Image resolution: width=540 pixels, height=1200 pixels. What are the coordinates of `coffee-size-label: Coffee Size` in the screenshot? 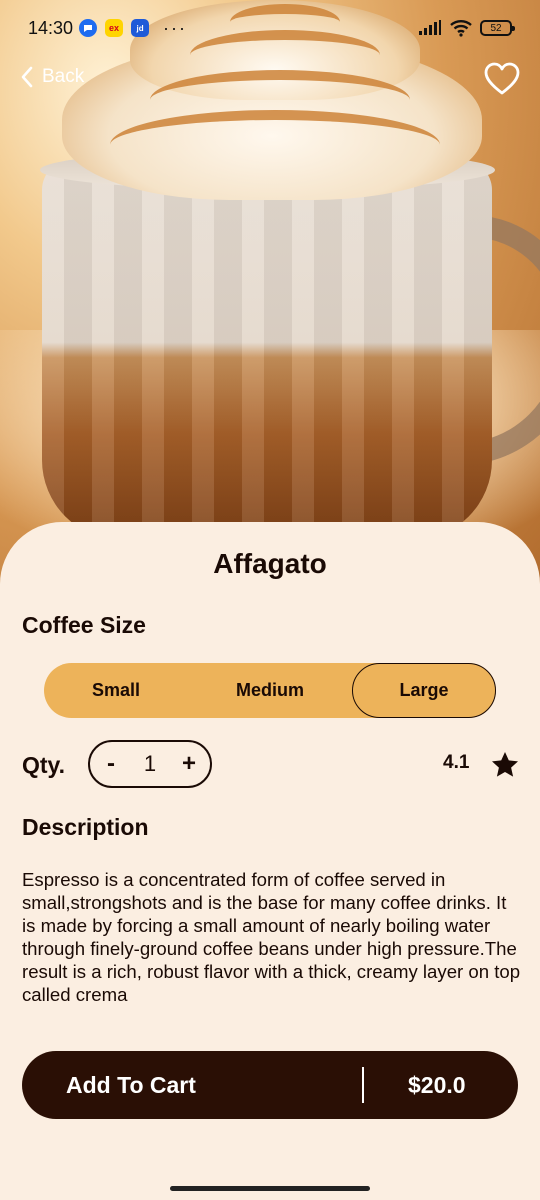 It's located at (84, 625).